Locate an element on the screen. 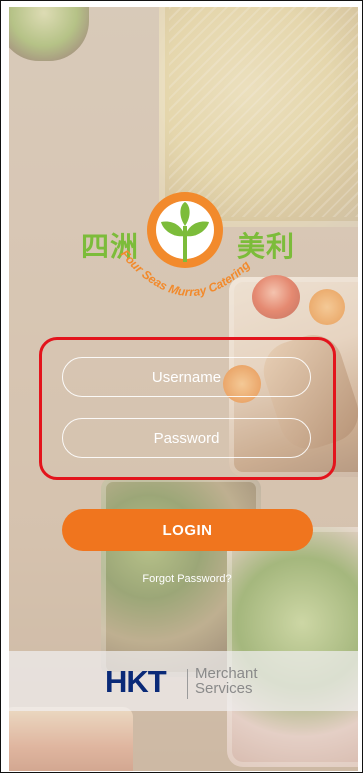  login-button: LOGIN is located at coordinates (187, 530).